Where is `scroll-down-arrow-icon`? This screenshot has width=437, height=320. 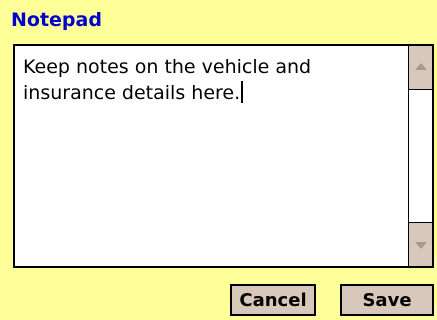
scroll-down-arrow-icon is located at coordinates (421, 245).